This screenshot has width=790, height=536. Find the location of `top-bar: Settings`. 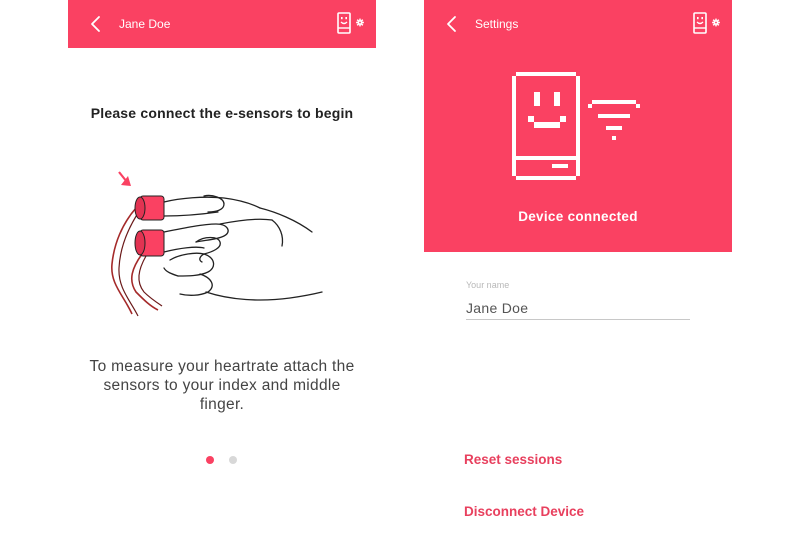

top-bar: Settings is located at coordinates (578, 24).